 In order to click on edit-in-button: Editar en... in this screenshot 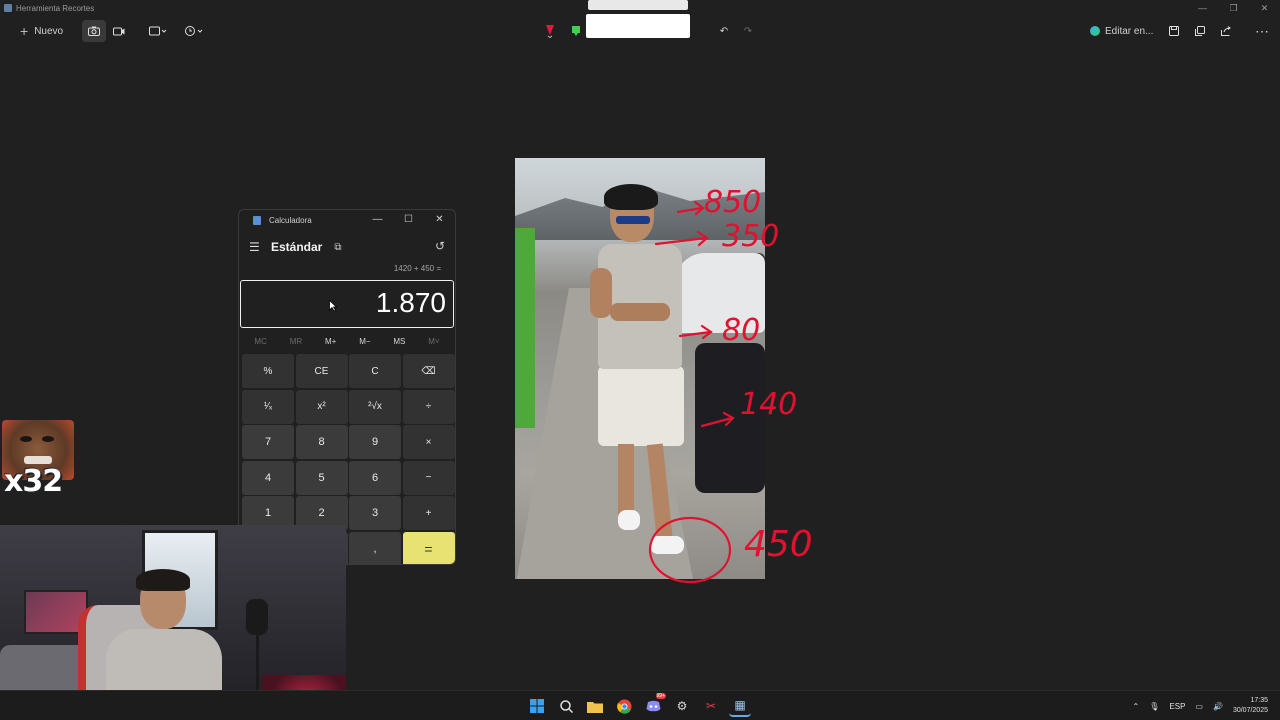, I will do `click(1121, 31)`.